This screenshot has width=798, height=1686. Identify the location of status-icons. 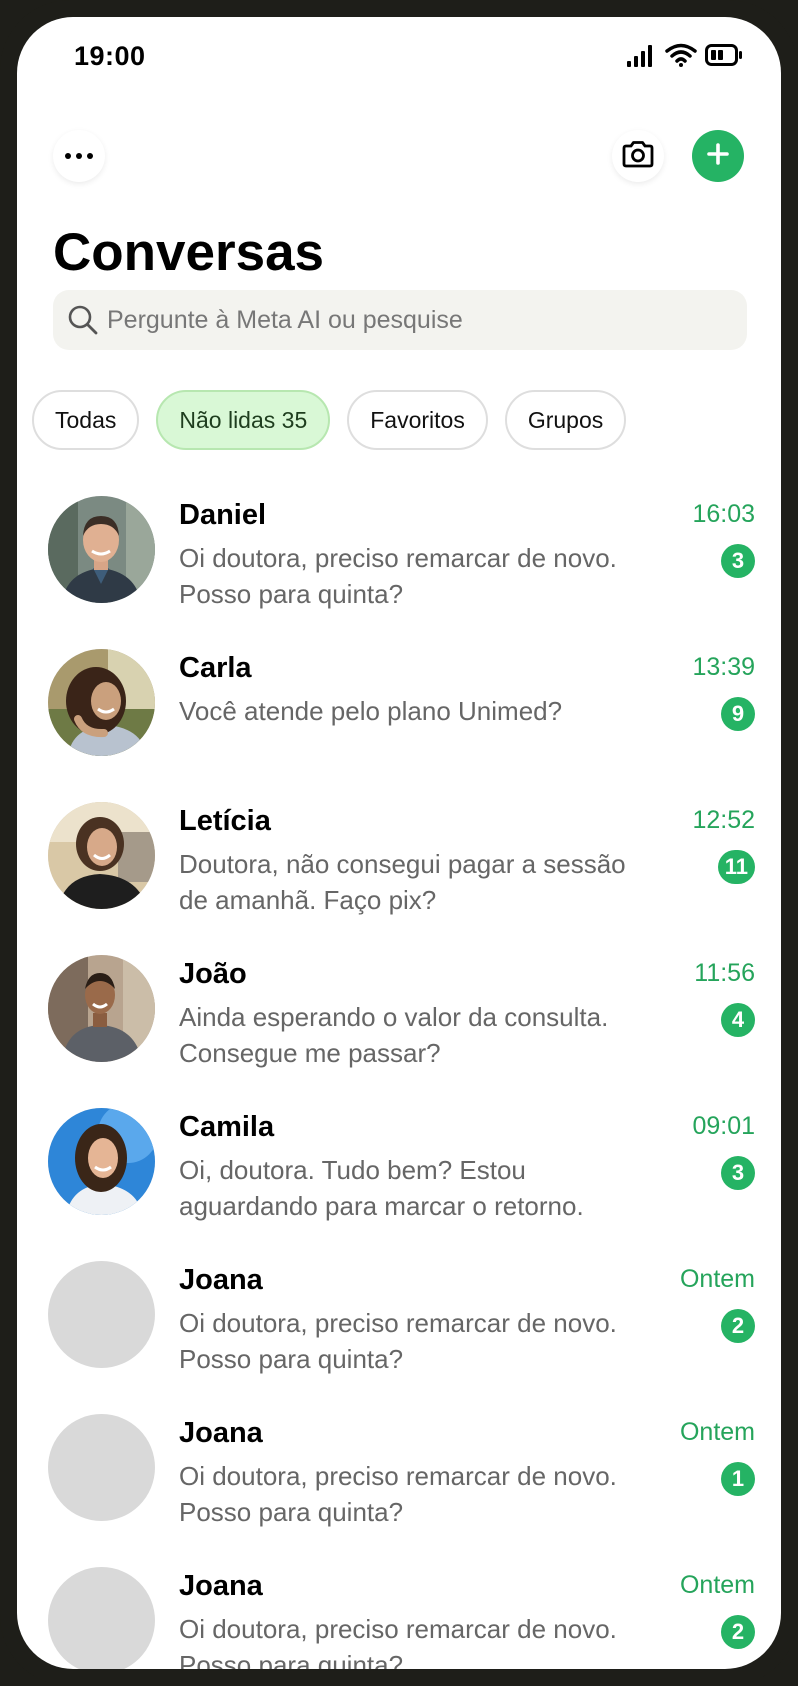
(685, 57).